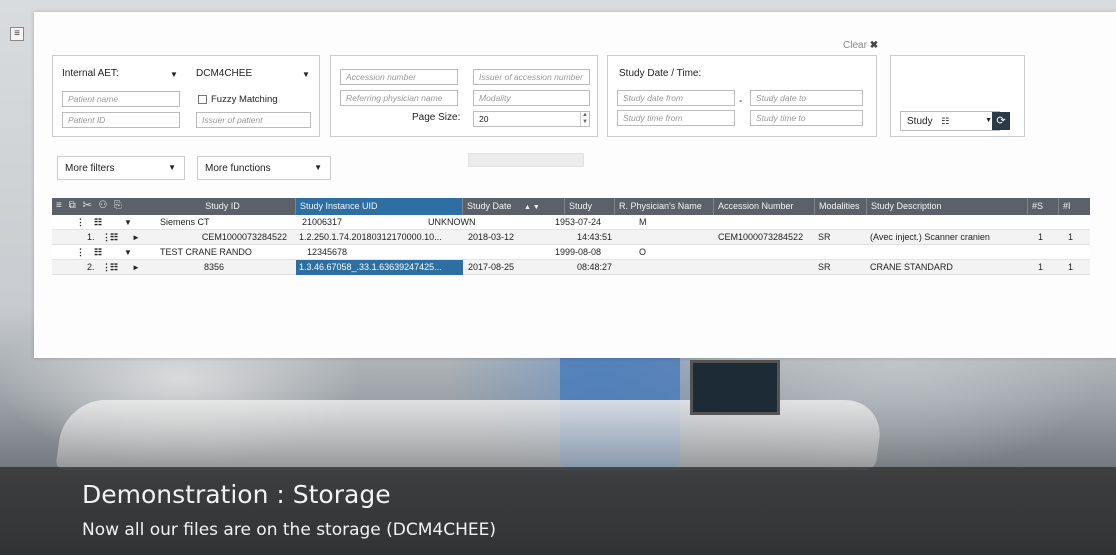 The height and width of the screenshot is (555, 1116). Describe the element at coordinates (90, 168) in the screenshot. I see `more-filters-label: More filters` at that location.